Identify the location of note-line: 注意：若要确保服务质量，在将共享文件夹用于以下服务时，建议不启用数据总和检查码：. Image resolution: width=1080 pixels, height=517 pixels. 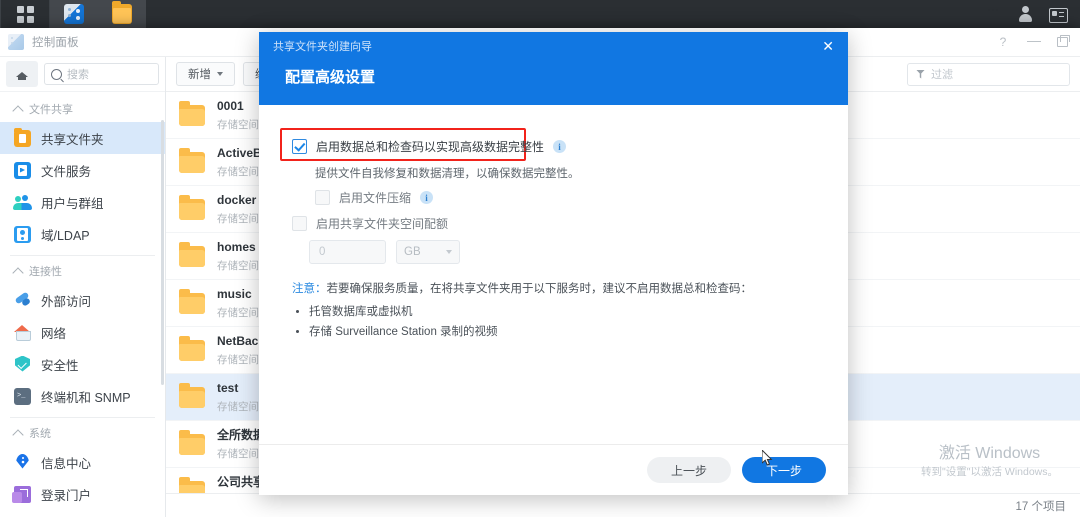
(560, 288).